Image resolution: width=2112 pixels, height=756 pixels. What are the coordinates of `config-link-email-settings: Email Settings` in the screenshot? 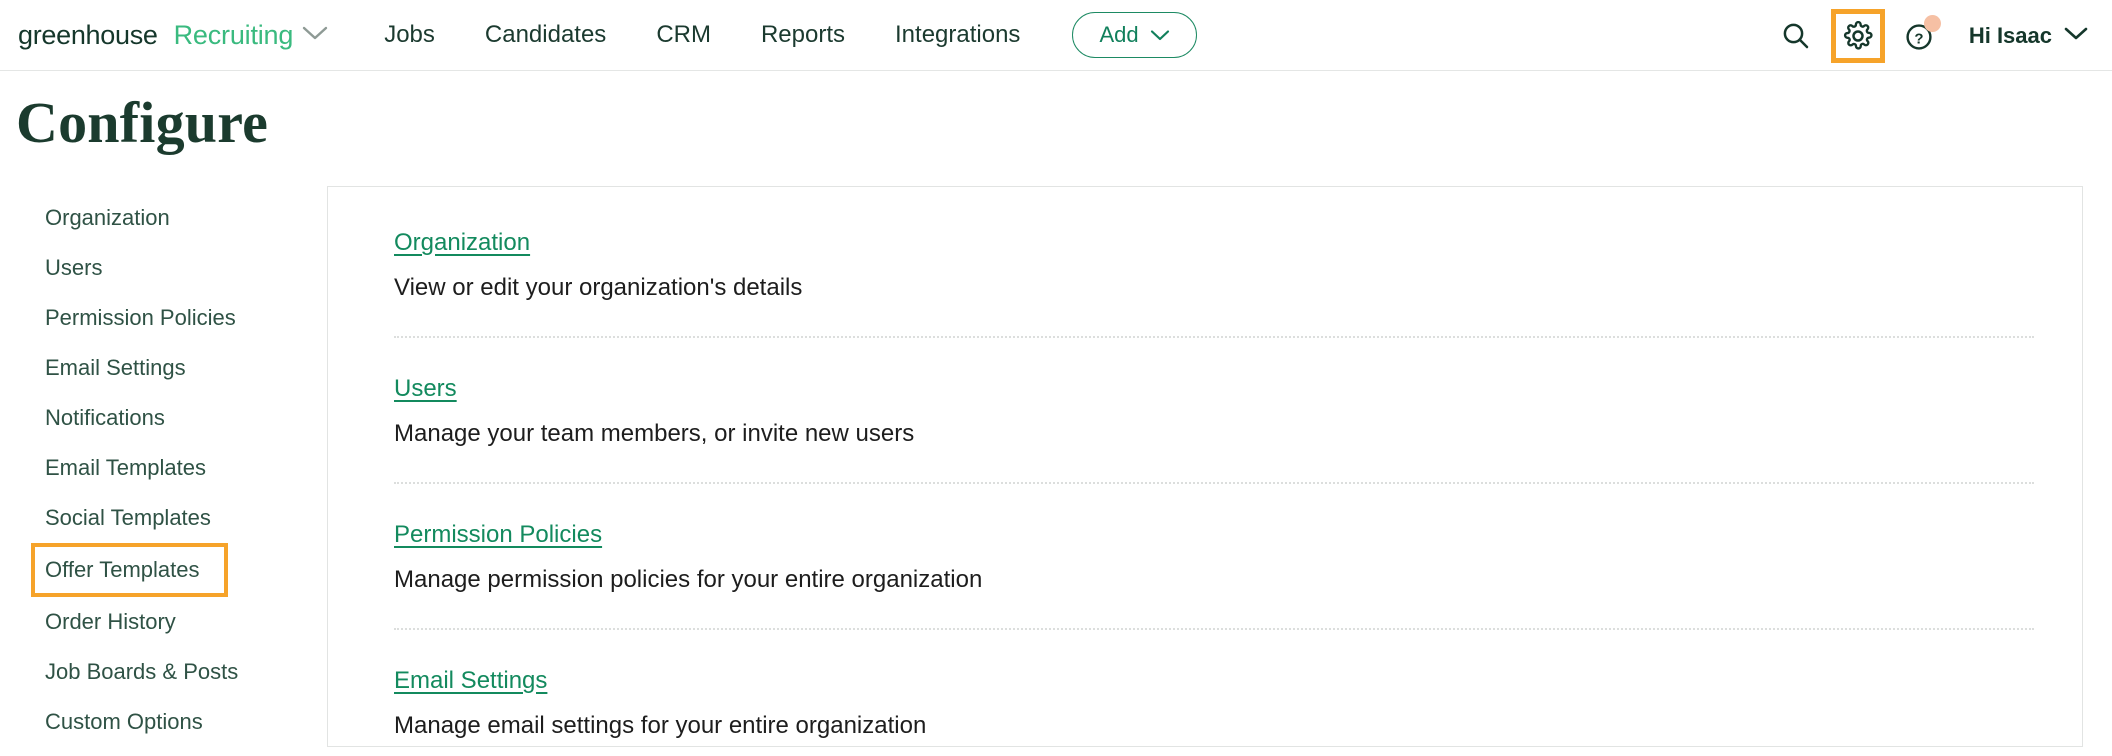 It's located at (470, 680).